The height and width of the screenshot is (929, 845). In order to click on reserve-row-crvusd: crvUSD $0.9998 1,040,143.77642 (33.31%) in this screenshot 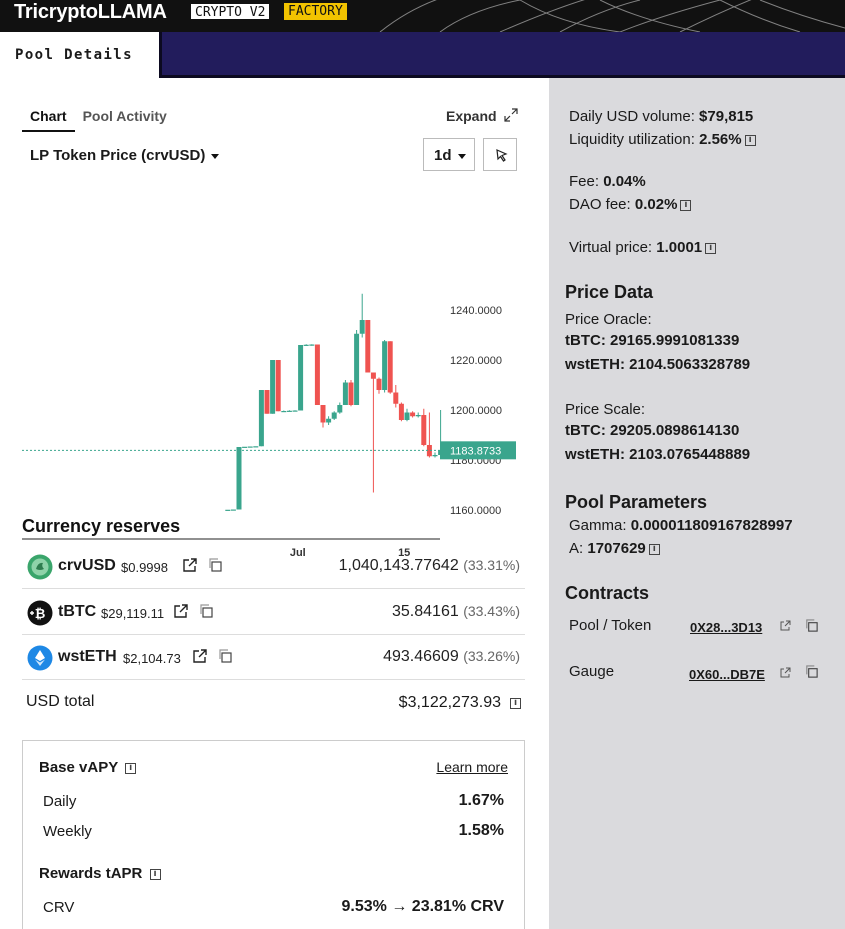, I will do `click(273, 566)`.